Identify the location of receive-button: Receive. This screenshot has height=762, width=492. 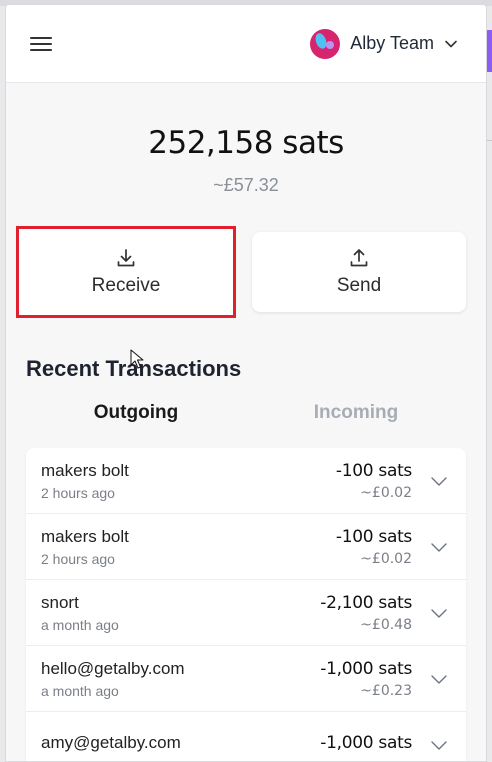
(126, 272).